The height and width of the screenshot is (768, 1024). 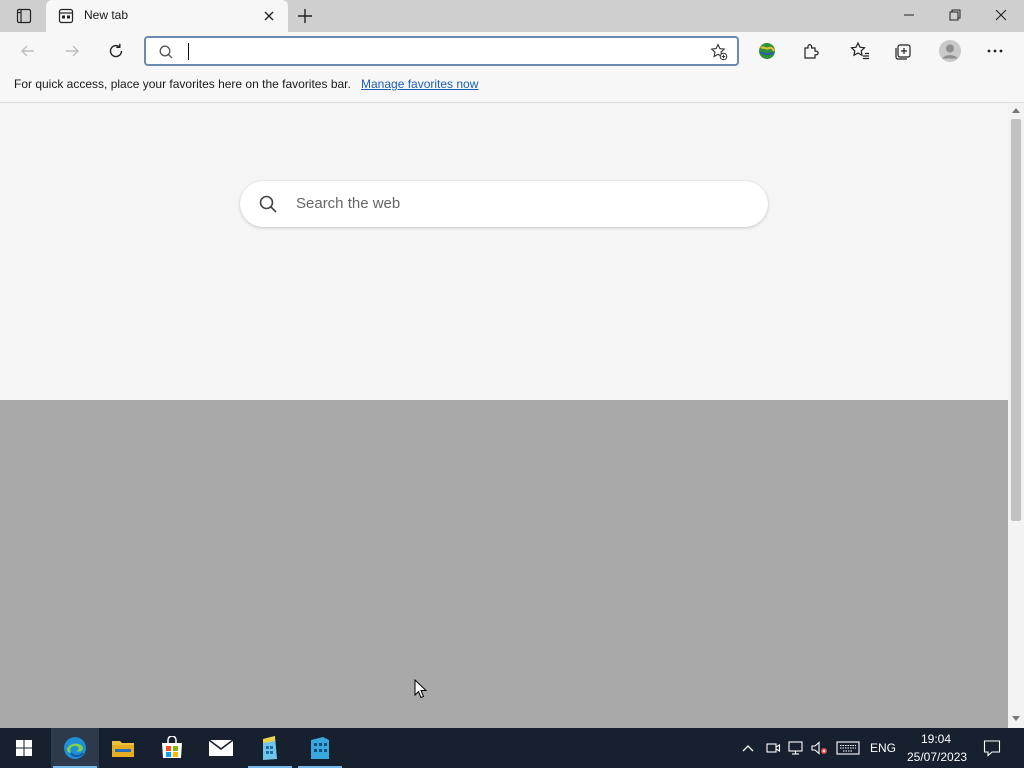 What do you see at coordinates (123, 748) in the screenshot?
I see `file-explorer-icon` at bounding box center [123, 748].